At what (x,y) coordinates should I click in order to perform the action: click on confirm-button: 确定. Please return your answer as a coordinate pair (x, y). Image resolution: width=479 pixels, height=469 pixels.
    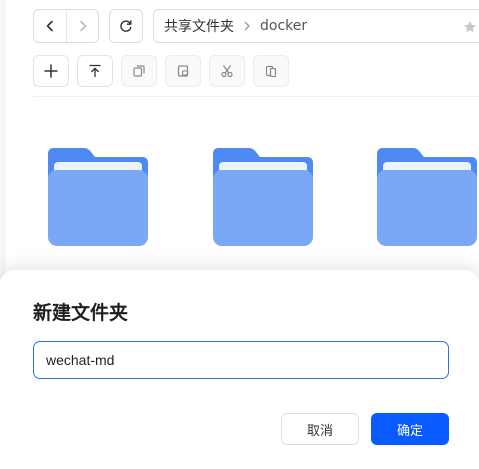
    Looking at the image, I should click on (410, 429).